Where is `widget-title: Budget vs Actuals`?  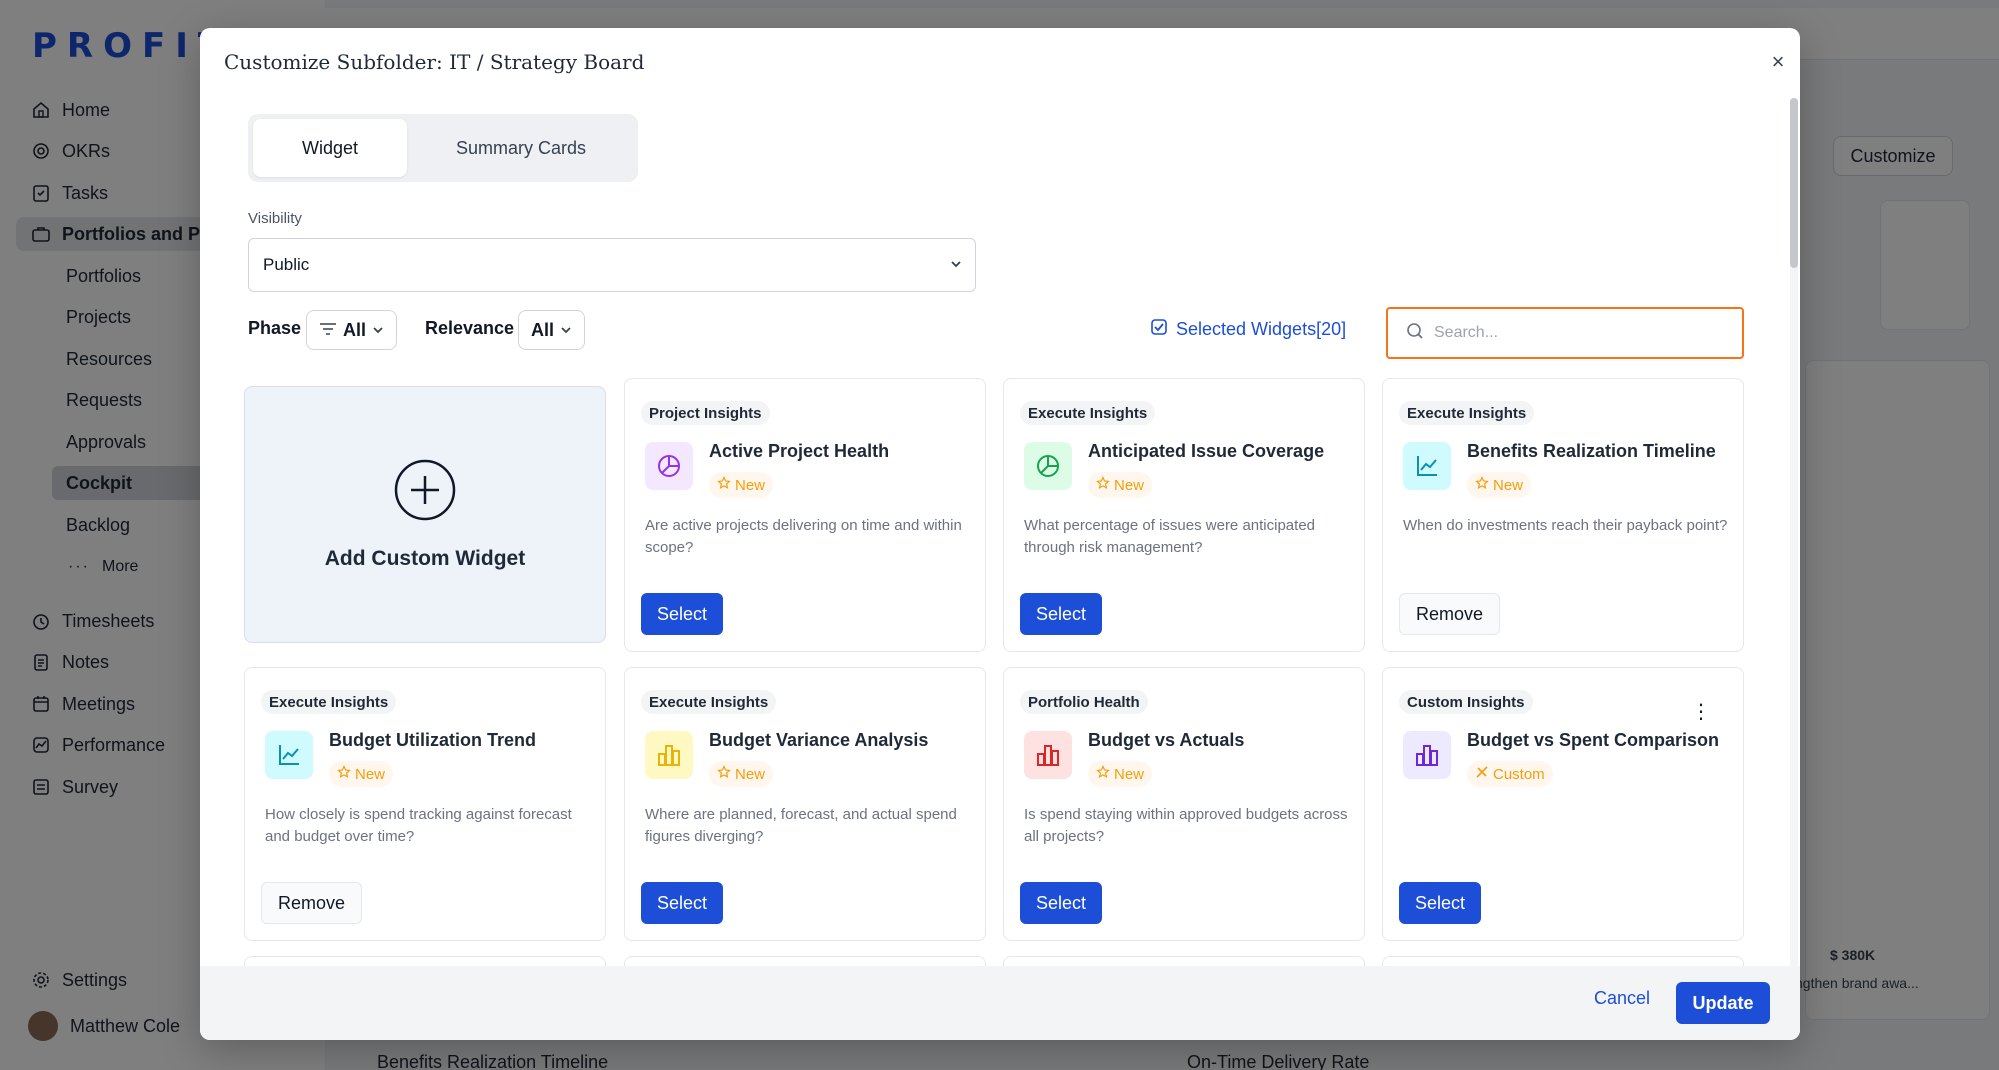
widget-title: Budget vs Actuals is located at coordinates (1166, 740).